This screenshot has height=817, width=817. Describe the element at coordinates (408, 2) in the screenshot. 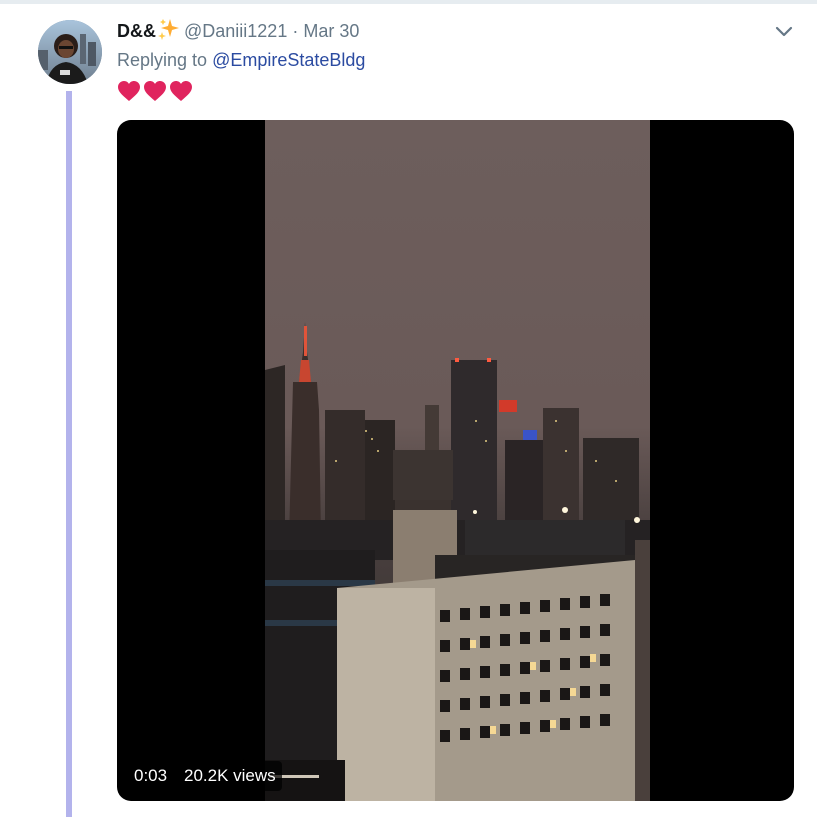

I see `divider` at that location.